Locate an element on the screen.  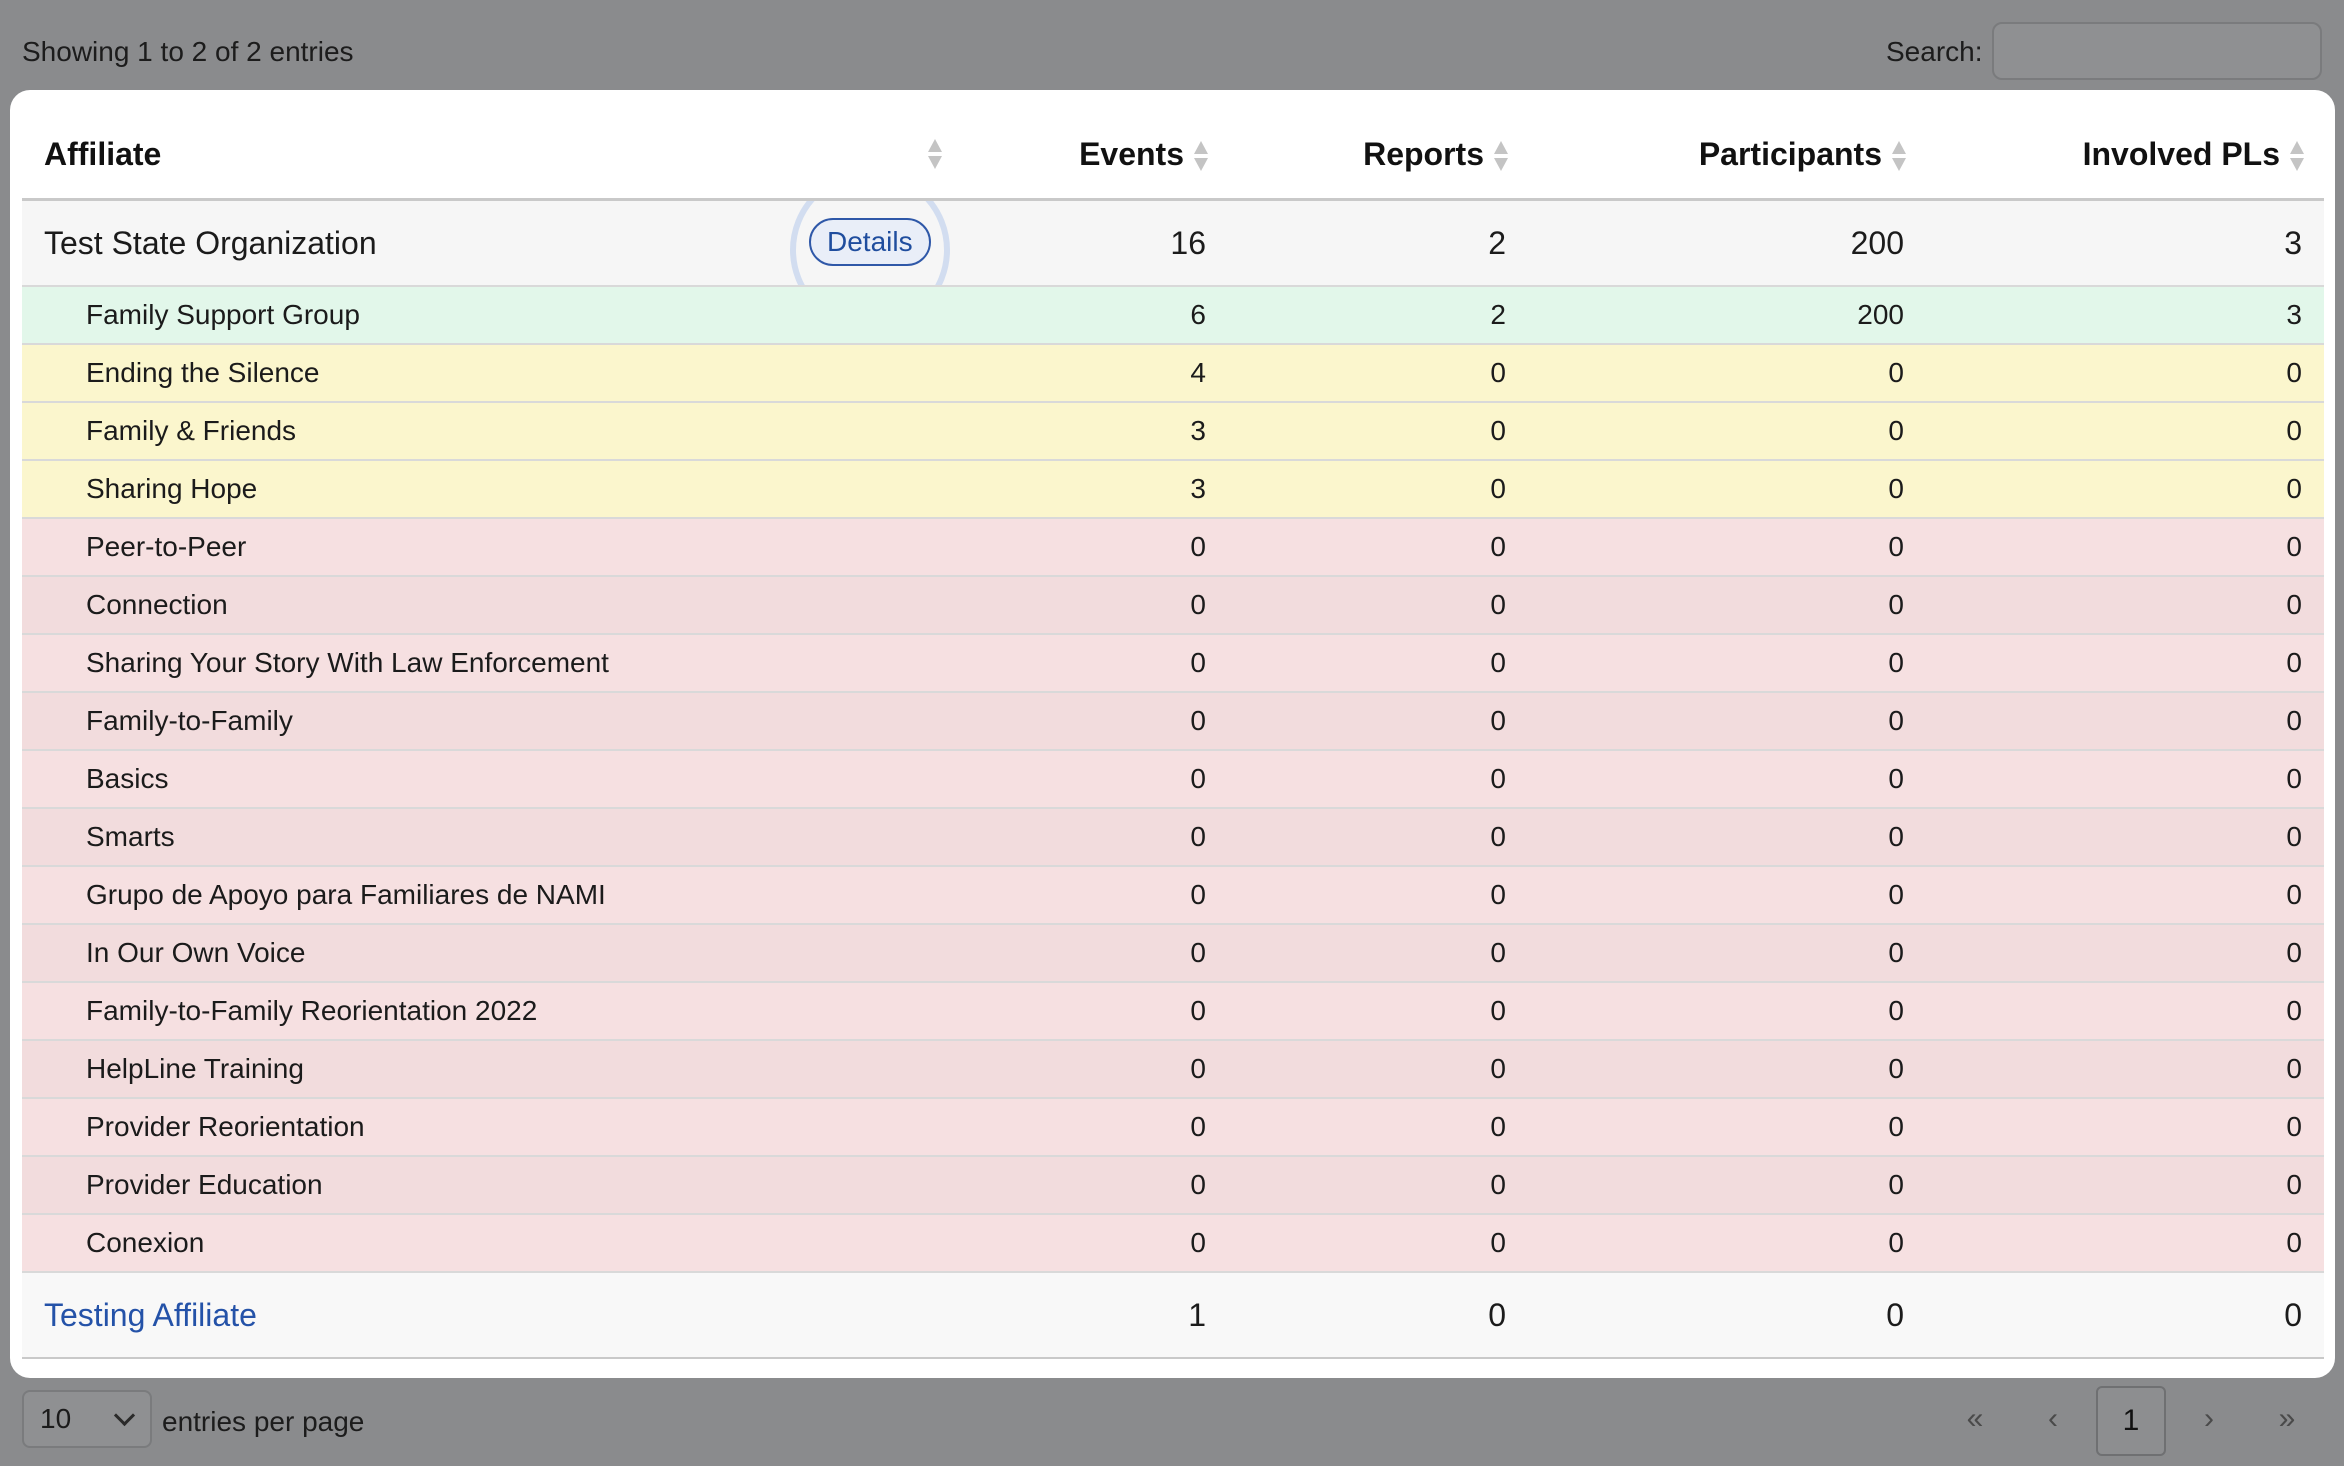
column-header-participants: Participants is located at coordinates (1727, 155).